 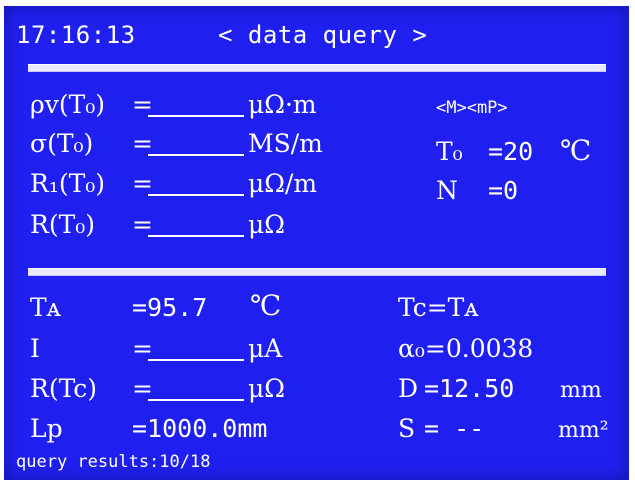 What do you see at coordinates (466, 348) in the screenshot?
I see `alpha-value: α₀=0.0038` at bounding box center [466, 348].